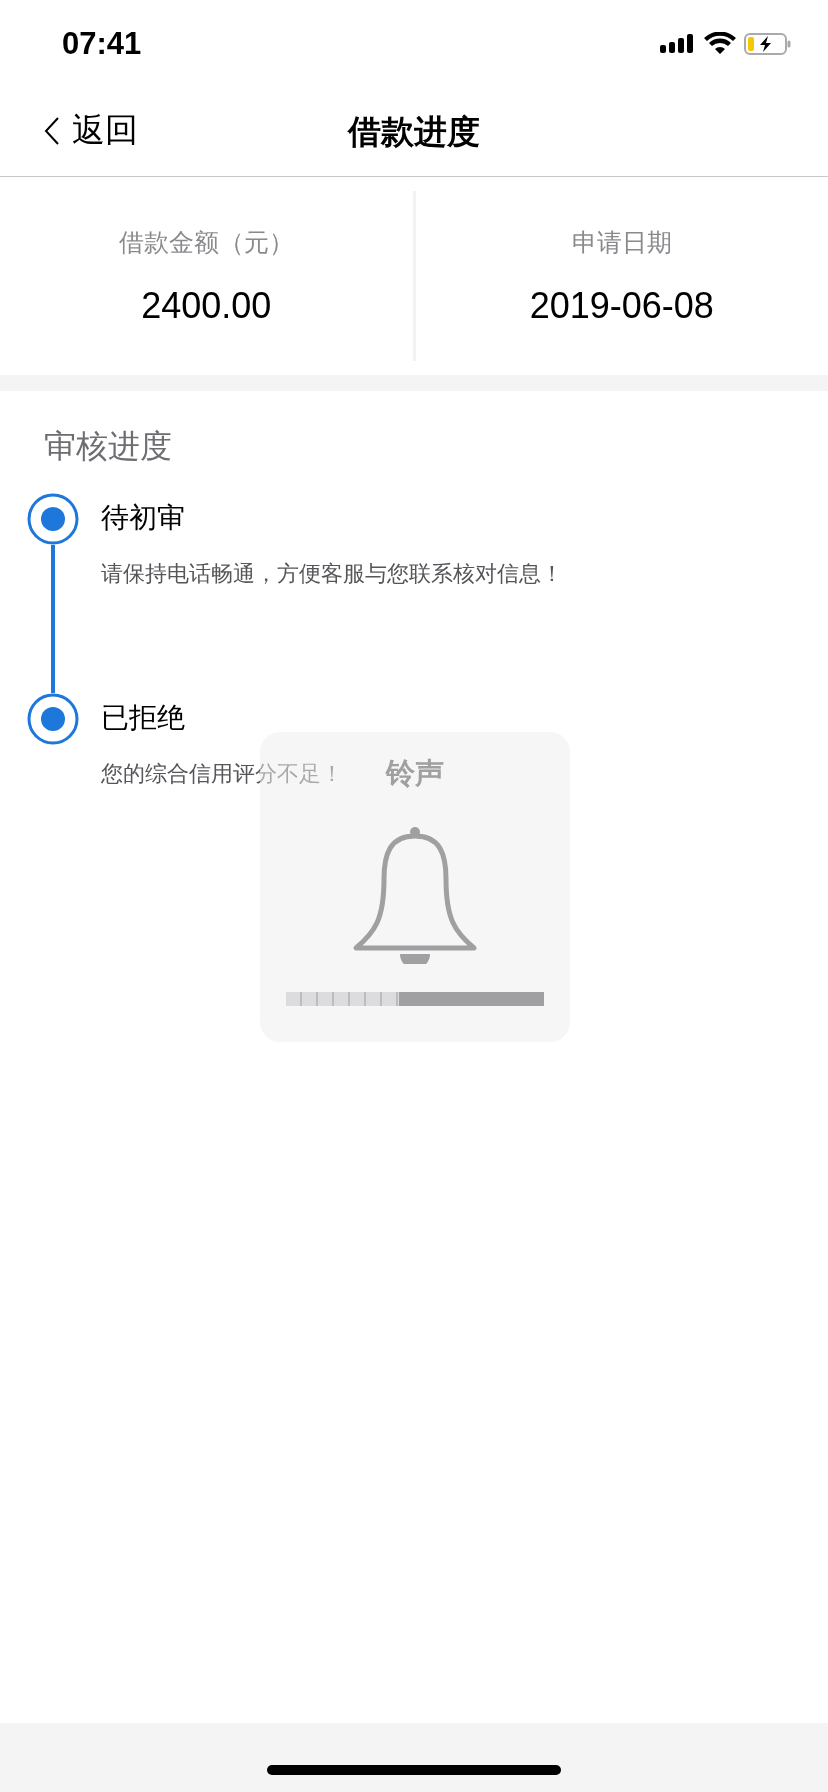  I want to click on home-indicator, so click(414, 1770).